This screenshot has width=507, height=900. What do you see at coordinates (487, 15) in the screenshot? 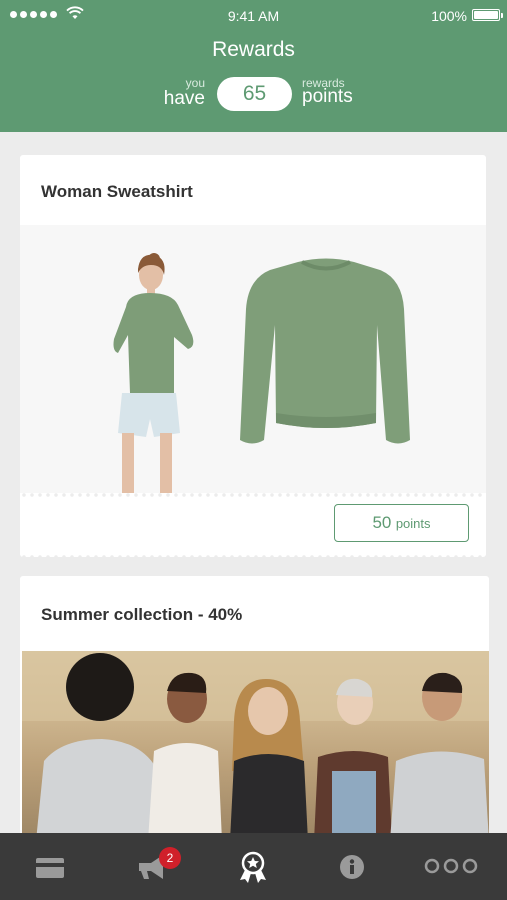
I see `battery-icon` at bounding box center [487, 15].